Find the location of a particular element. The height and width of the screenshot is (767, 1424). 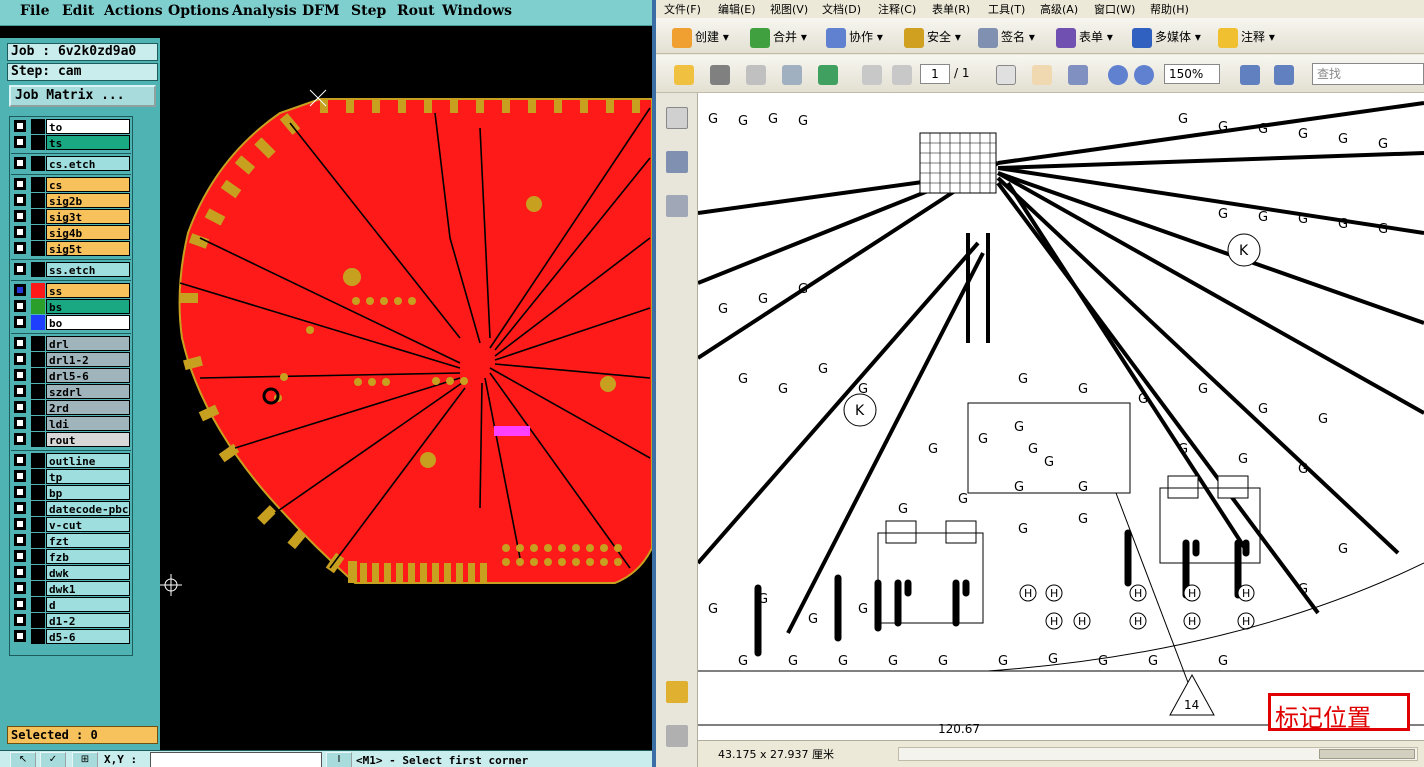

pdf-menu-help: 帮助(H) is located at coordinates (1169, 9).